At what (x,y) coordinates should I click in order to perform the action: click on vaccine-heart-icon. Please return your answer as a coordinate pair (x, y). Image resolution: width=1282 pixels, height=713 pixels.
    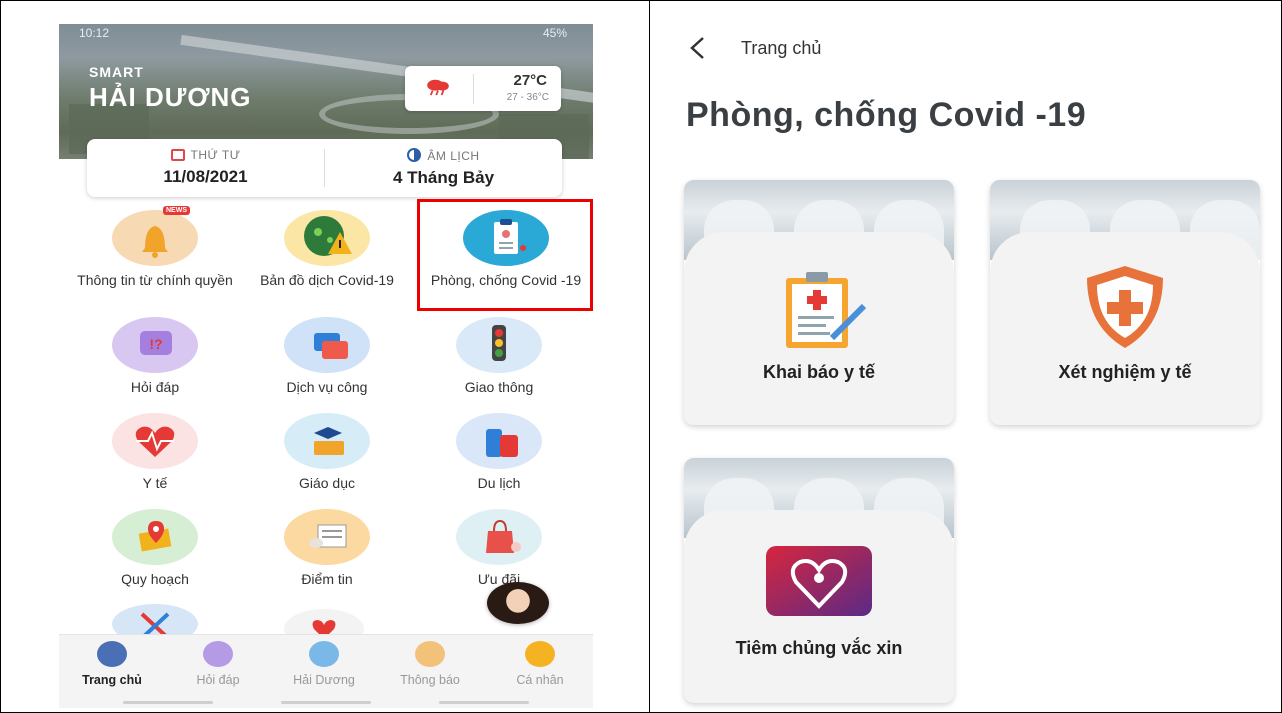
    Looking at the image, I should click on (819, 581).